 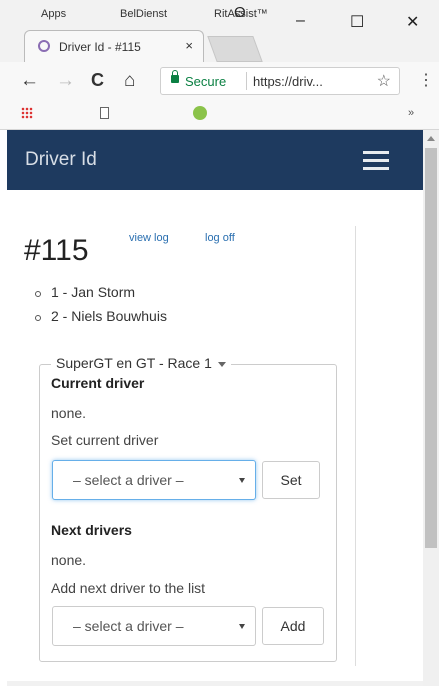 I want to click on top-navbar: Driver Id, so click(x=215, y=160).